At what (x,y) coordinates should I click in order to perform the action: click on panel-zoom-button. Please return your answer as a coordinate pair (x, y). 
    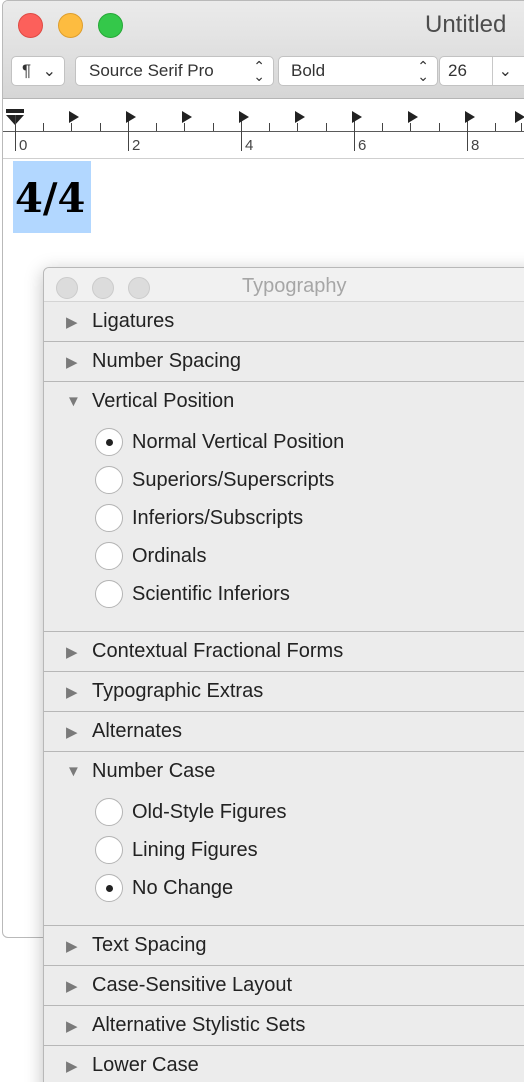
    Looking at the image, I should click on (139, 288).